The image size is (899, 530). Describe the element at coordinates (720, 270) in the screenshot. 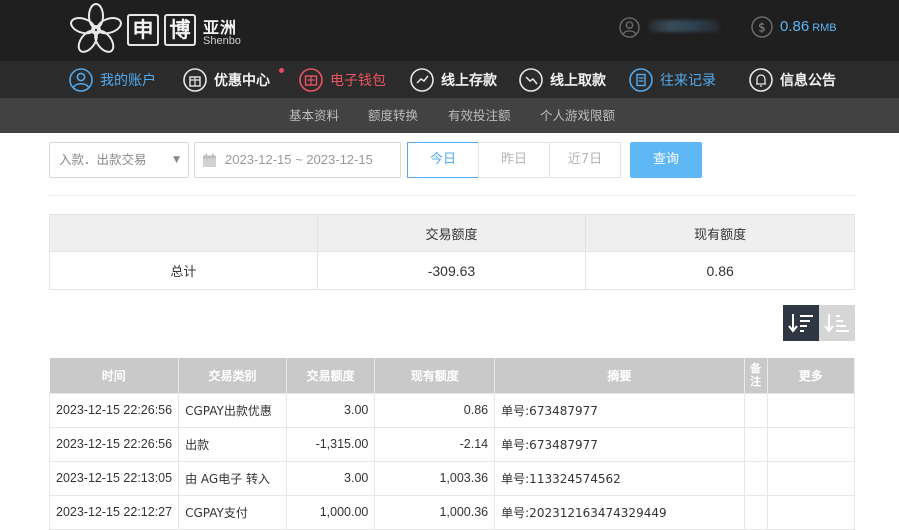

I see `summary-total-balance: 0.86` at that location.